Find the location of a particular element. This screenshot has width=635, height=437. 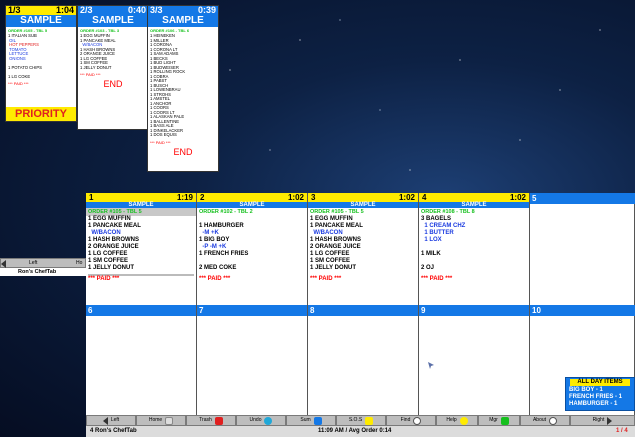

all-day-title: ALL DAY ITEMS is located at coordinates (600, 382).